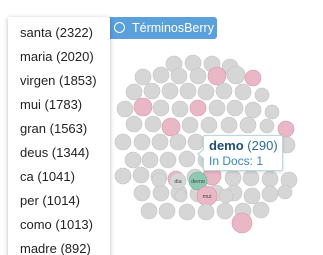  What do you see at coordinates (202, 154) in the screenshot?
I see `tooltip-arrow-inner` at bounding box center [202, 154].